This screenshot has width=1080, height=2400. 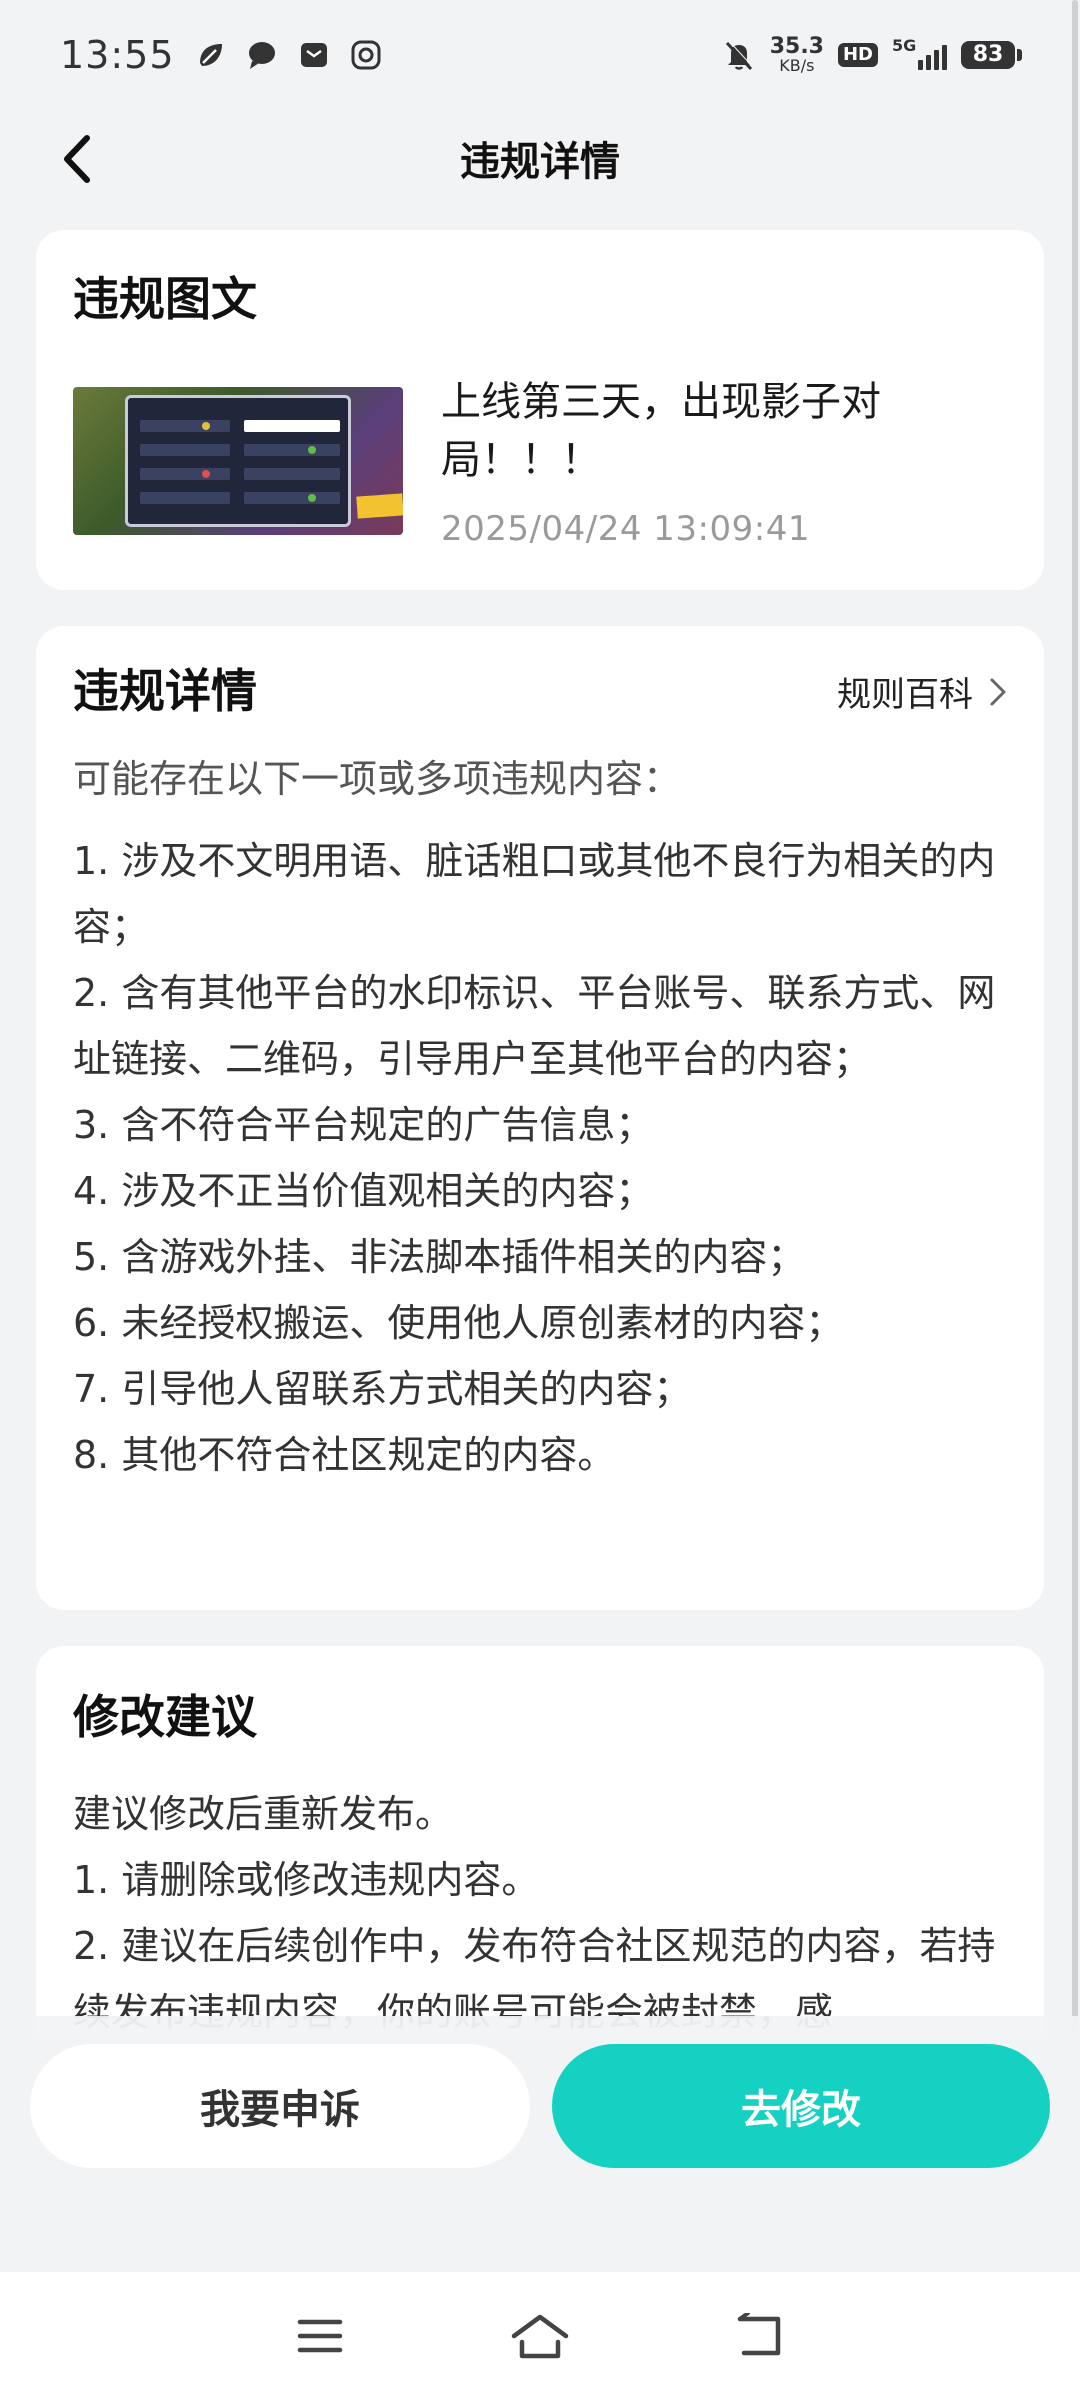 I want to click on page-title: 违规详情, so click(x=540, y=162).